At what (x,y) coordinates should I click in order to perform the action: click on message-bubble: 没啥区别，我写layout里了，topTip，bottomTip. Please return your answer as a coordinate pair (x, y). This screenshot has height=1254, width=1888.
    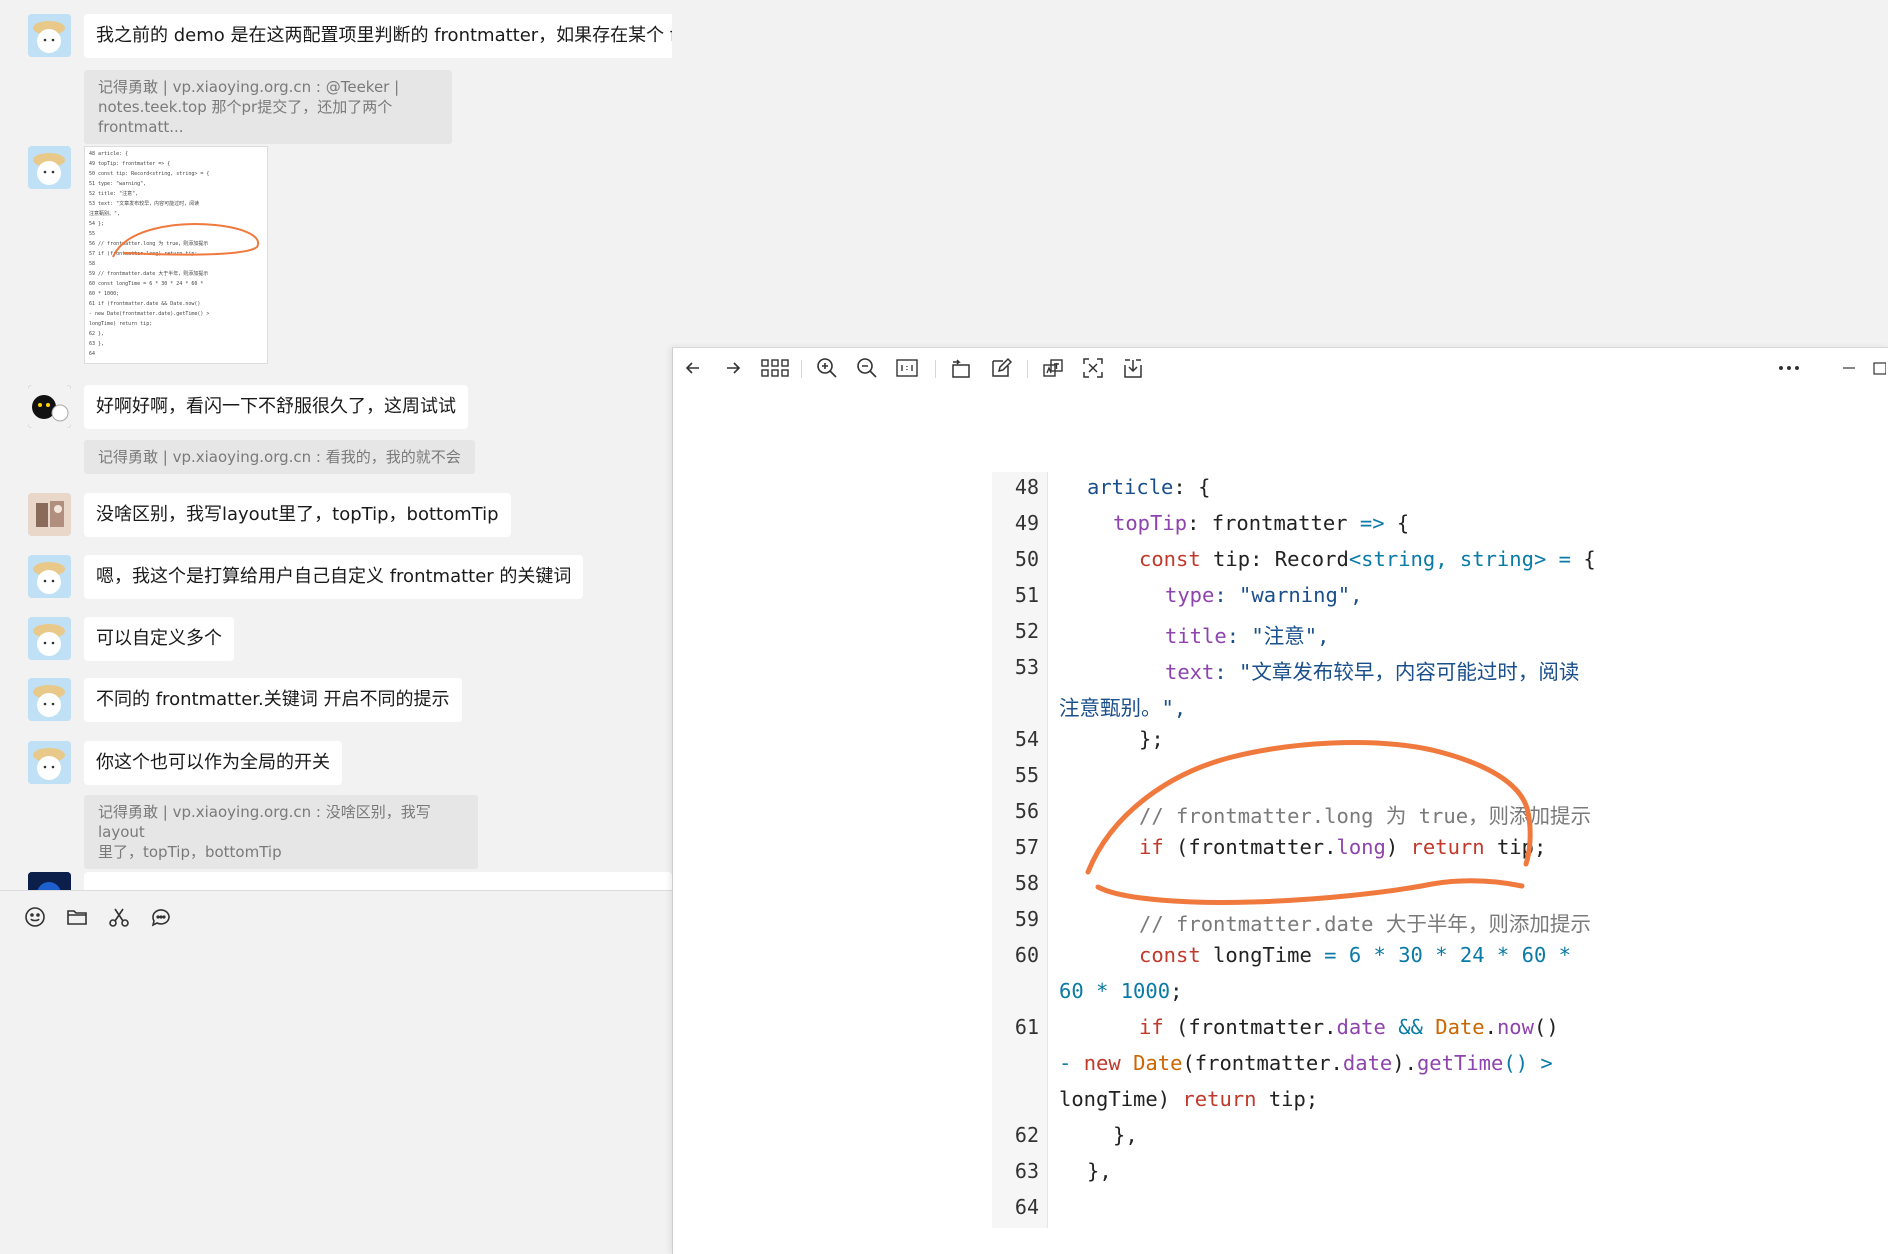
    Looking at the image, I should click on (297, 515).